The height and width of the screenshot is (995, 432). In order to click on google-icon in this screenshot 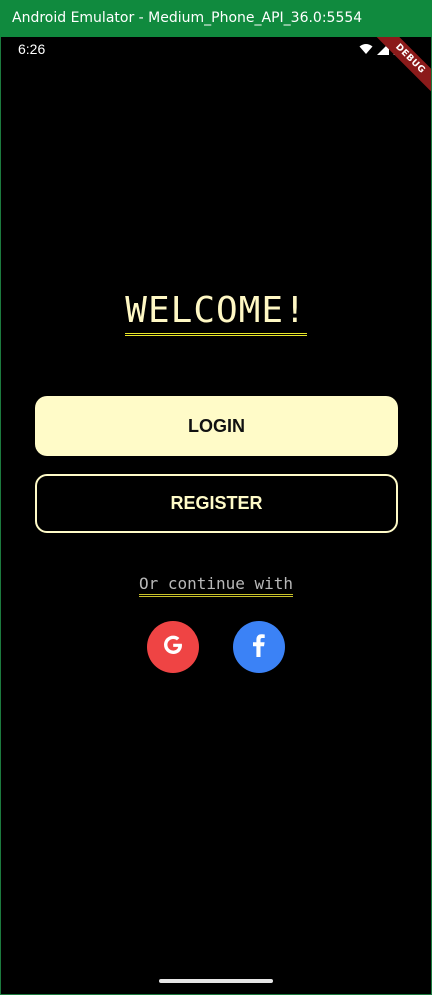, I will do `click(173, 647)`.